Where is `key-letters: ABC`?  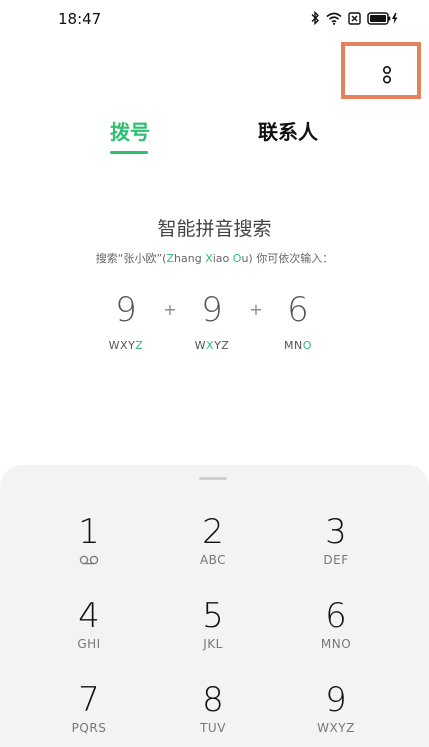 key-letters: ABC is located at coordinates (213, 560).